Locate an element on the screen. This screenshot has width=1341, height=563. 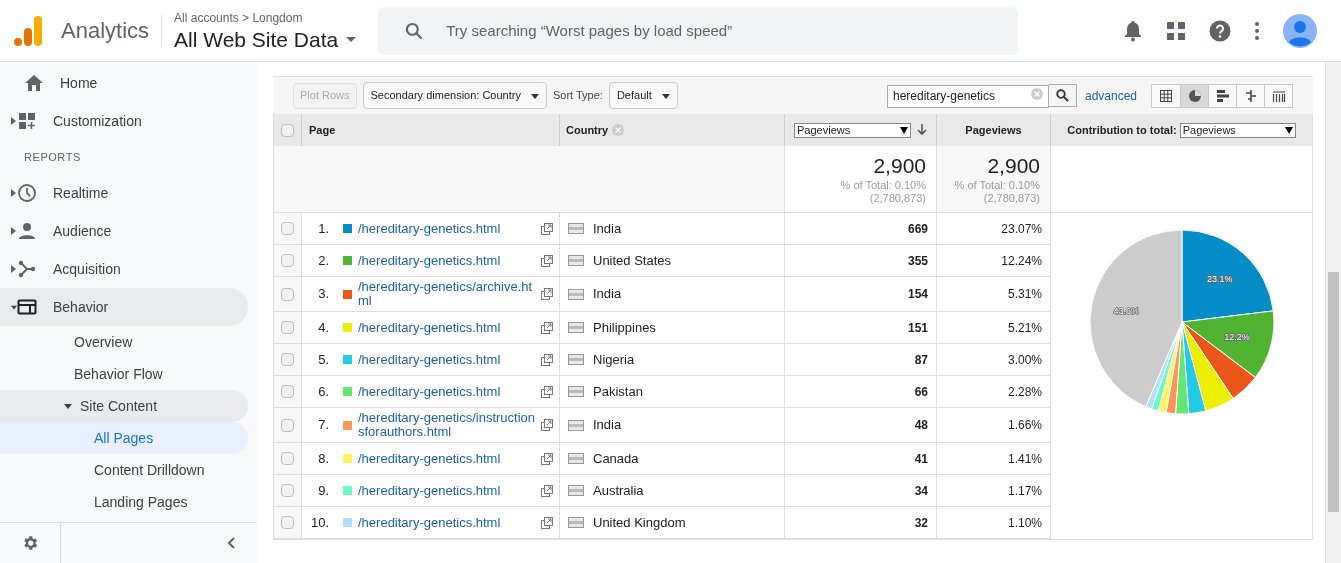
country-name: India is located at coordinates (607, 228).